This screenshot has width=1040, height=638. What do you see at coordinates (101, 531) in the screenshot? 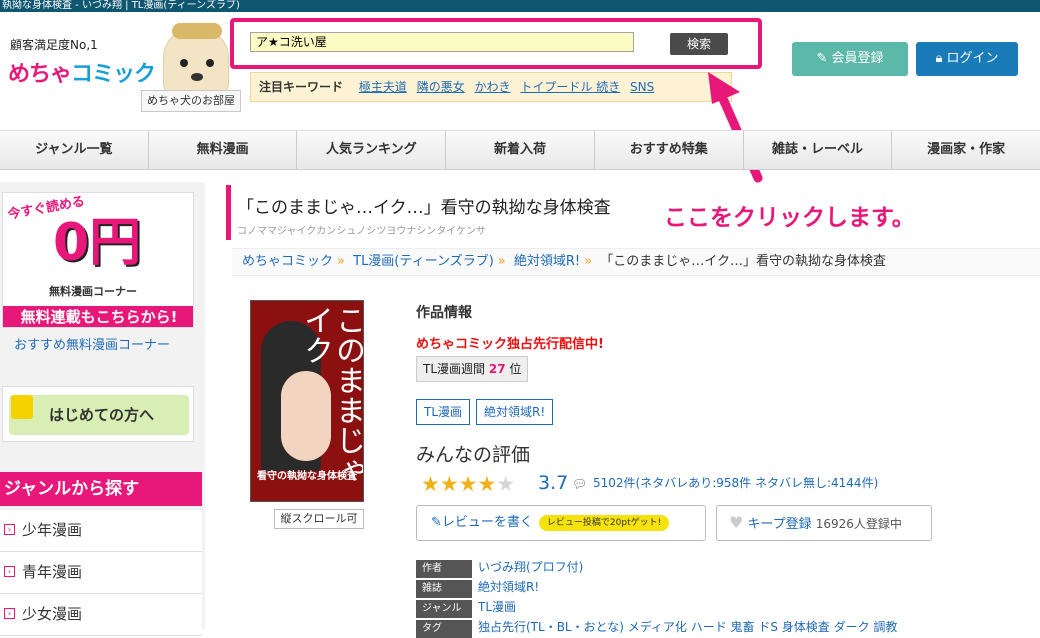
I see `genre-item-shonen: › 少年漫画` at bounding box center [101, 531].